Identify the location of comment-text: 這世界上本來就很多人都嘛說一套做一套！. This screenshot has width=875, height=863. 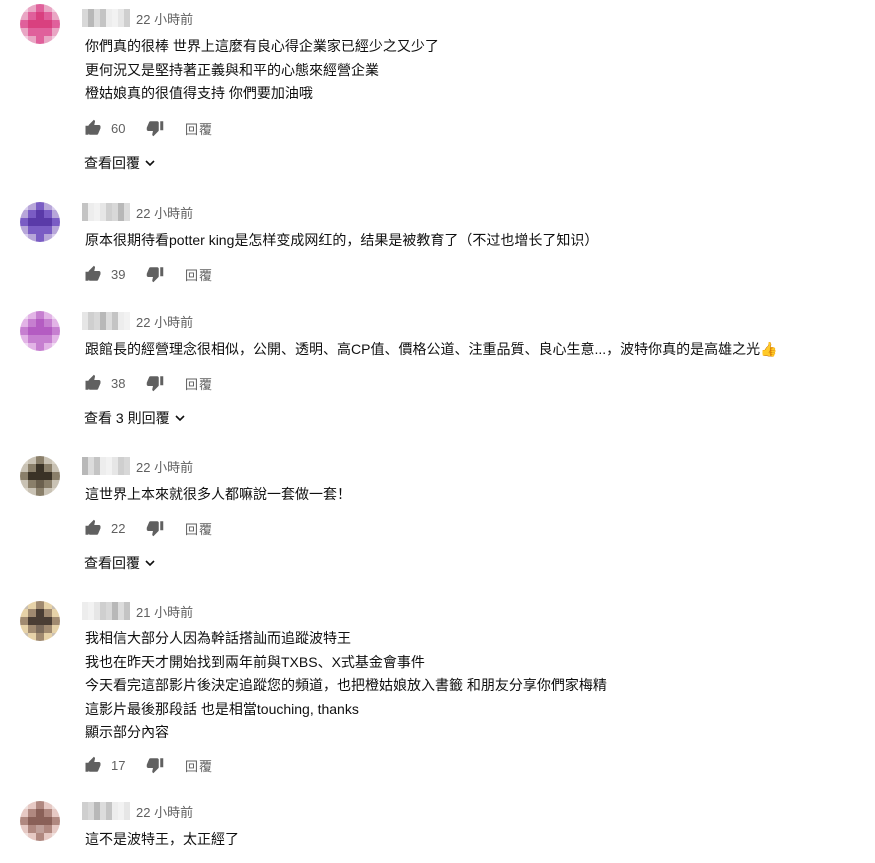
(218, 495).